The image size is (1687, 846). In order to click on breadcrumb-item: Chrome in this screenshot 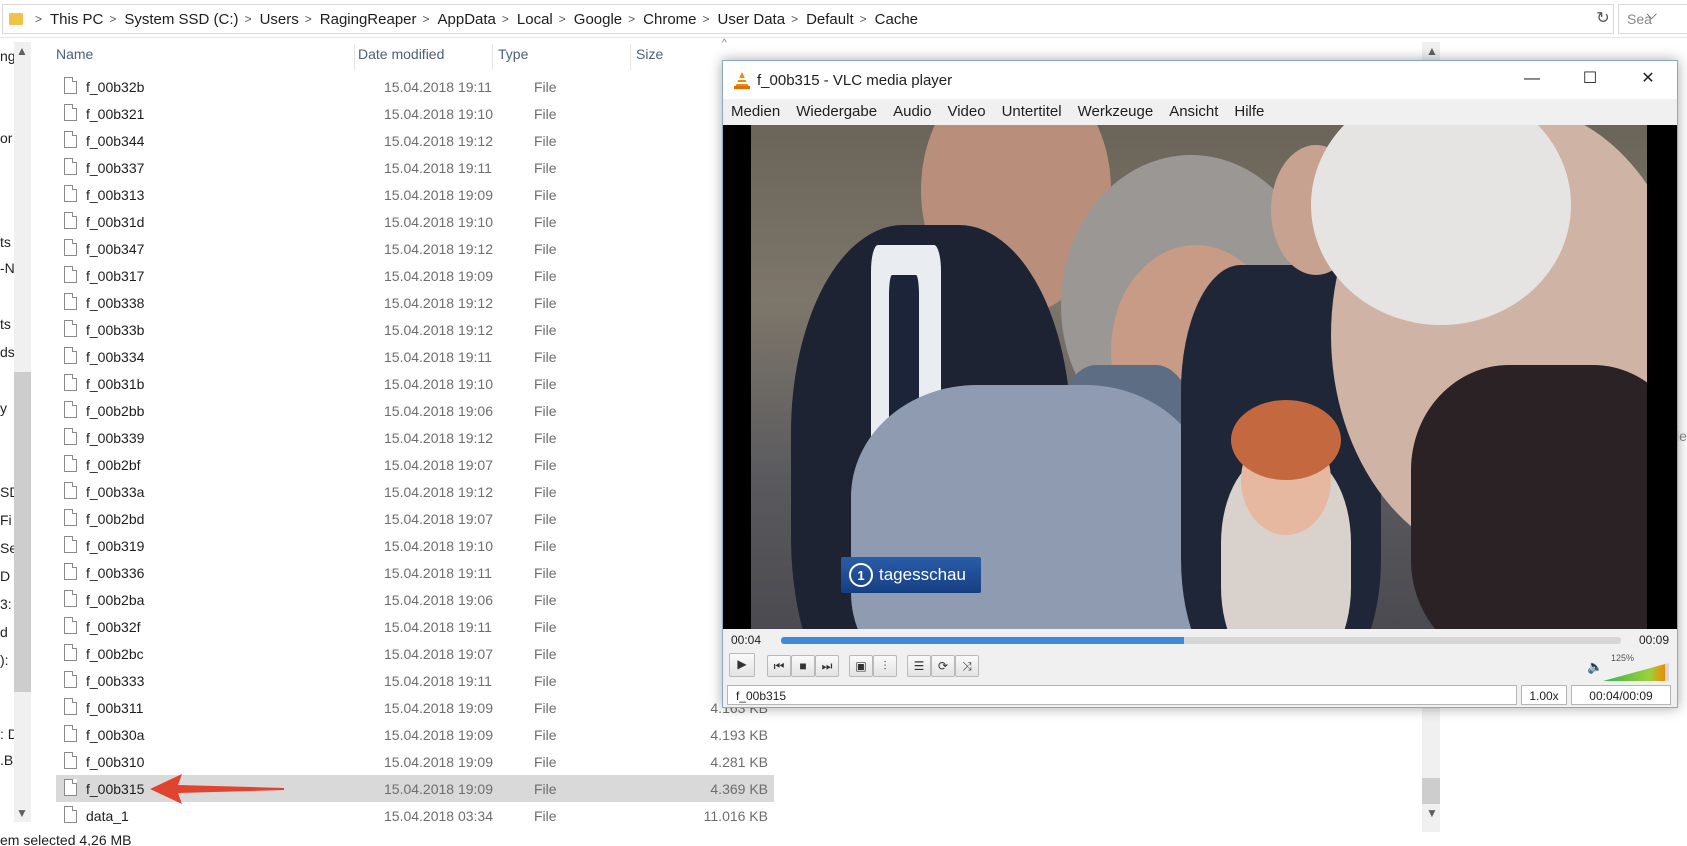, I will do `click(669, 19)`.